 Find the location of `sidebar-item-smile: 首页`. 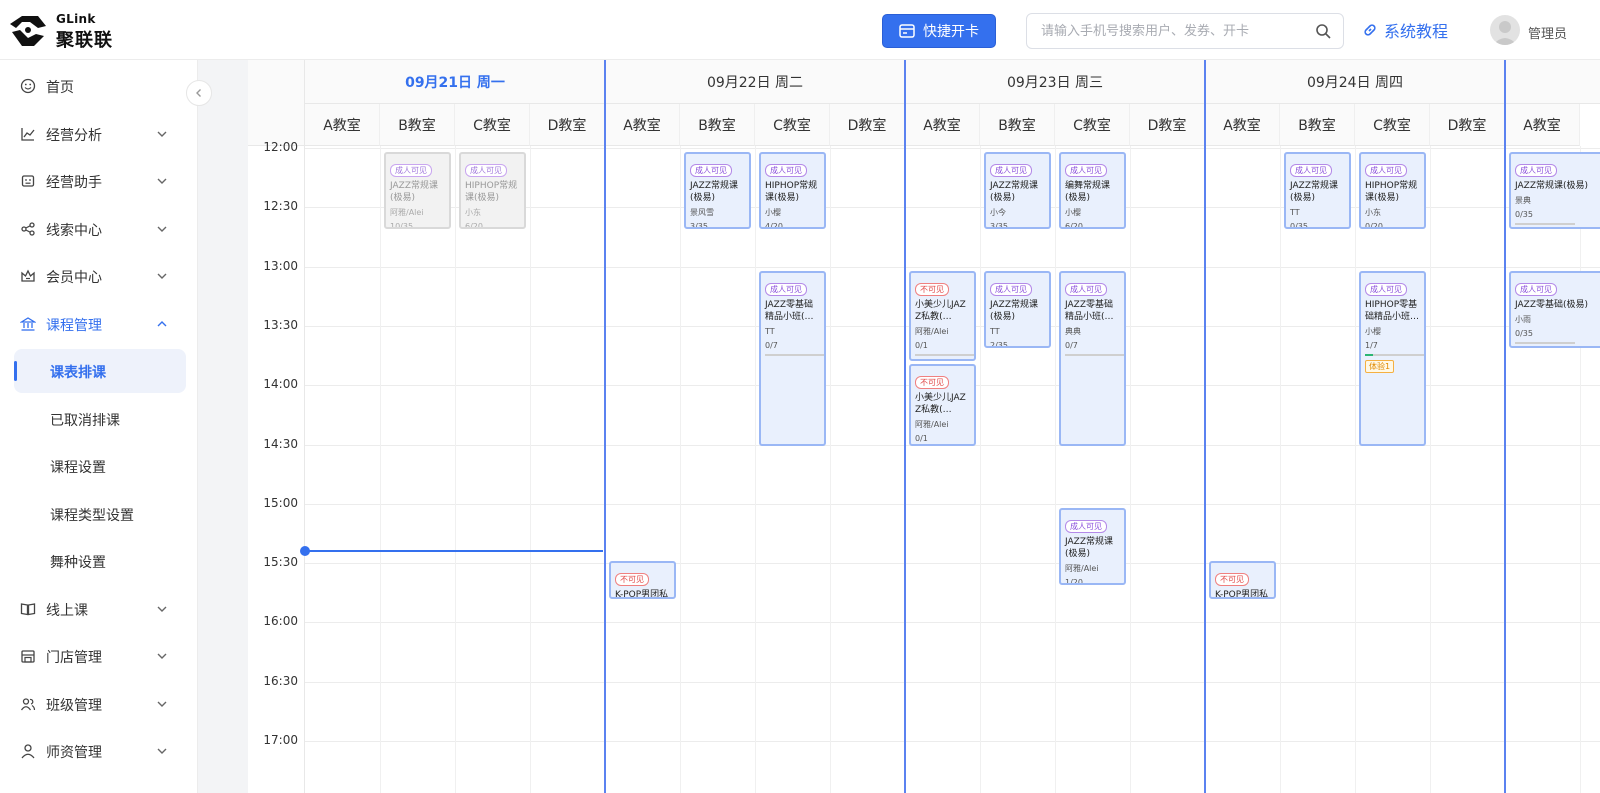

sidebar-item-smile: 首页 is located at coordinates (99, 86).